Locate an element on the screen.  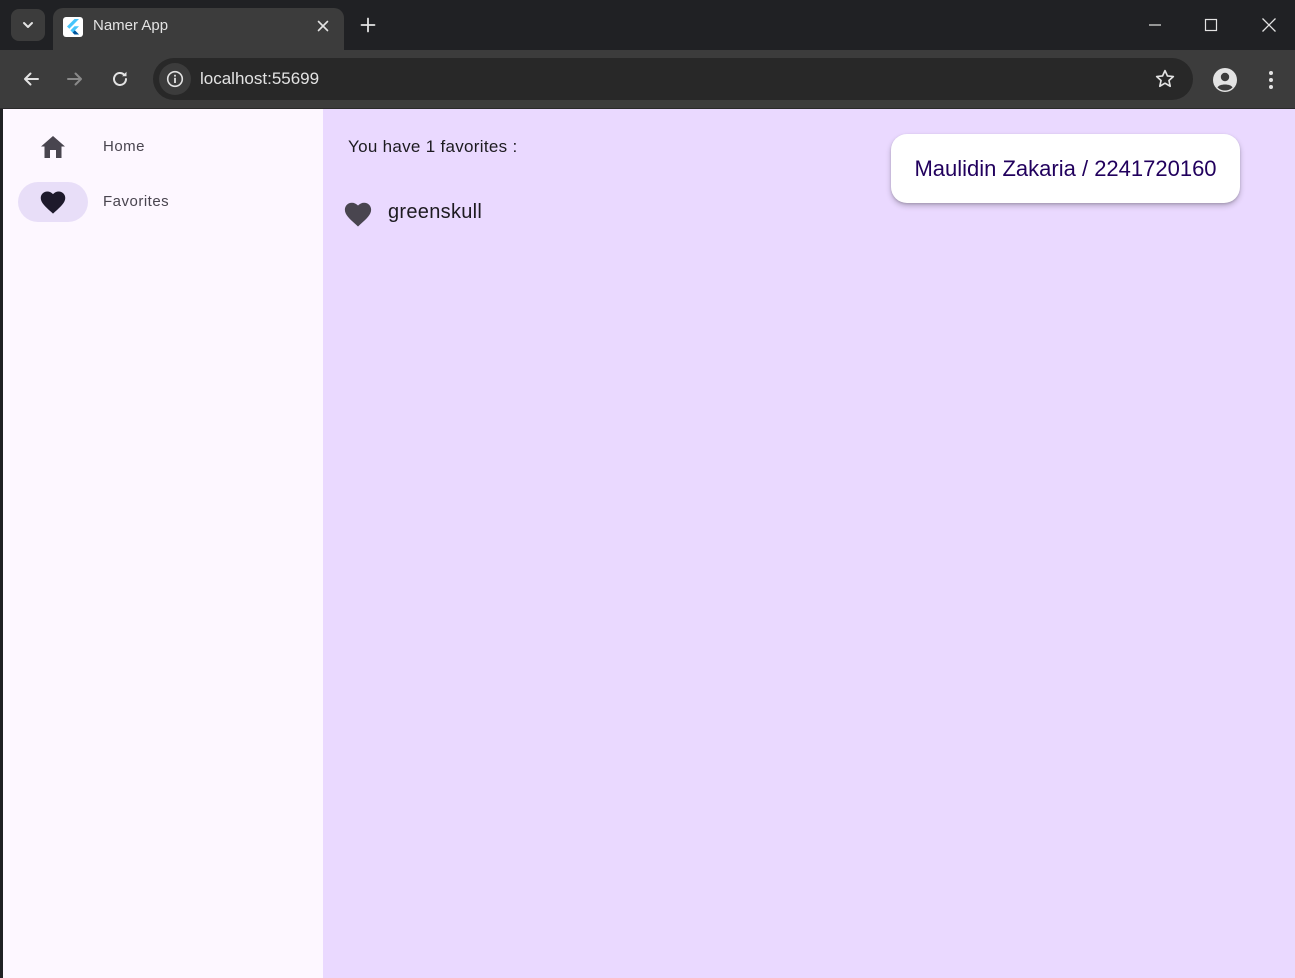
profile-button is located at coordinates (1225, 80).